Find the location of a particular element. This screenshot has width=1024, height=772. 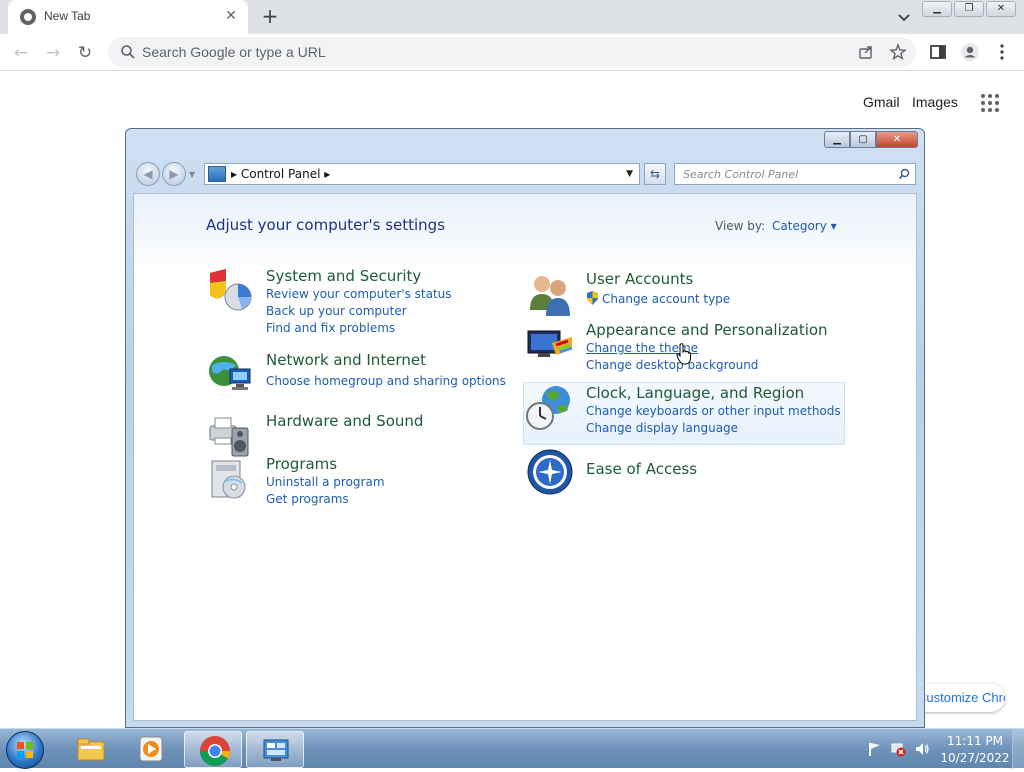

category-link: Uninstall a program is located at coordinates (325, 482).